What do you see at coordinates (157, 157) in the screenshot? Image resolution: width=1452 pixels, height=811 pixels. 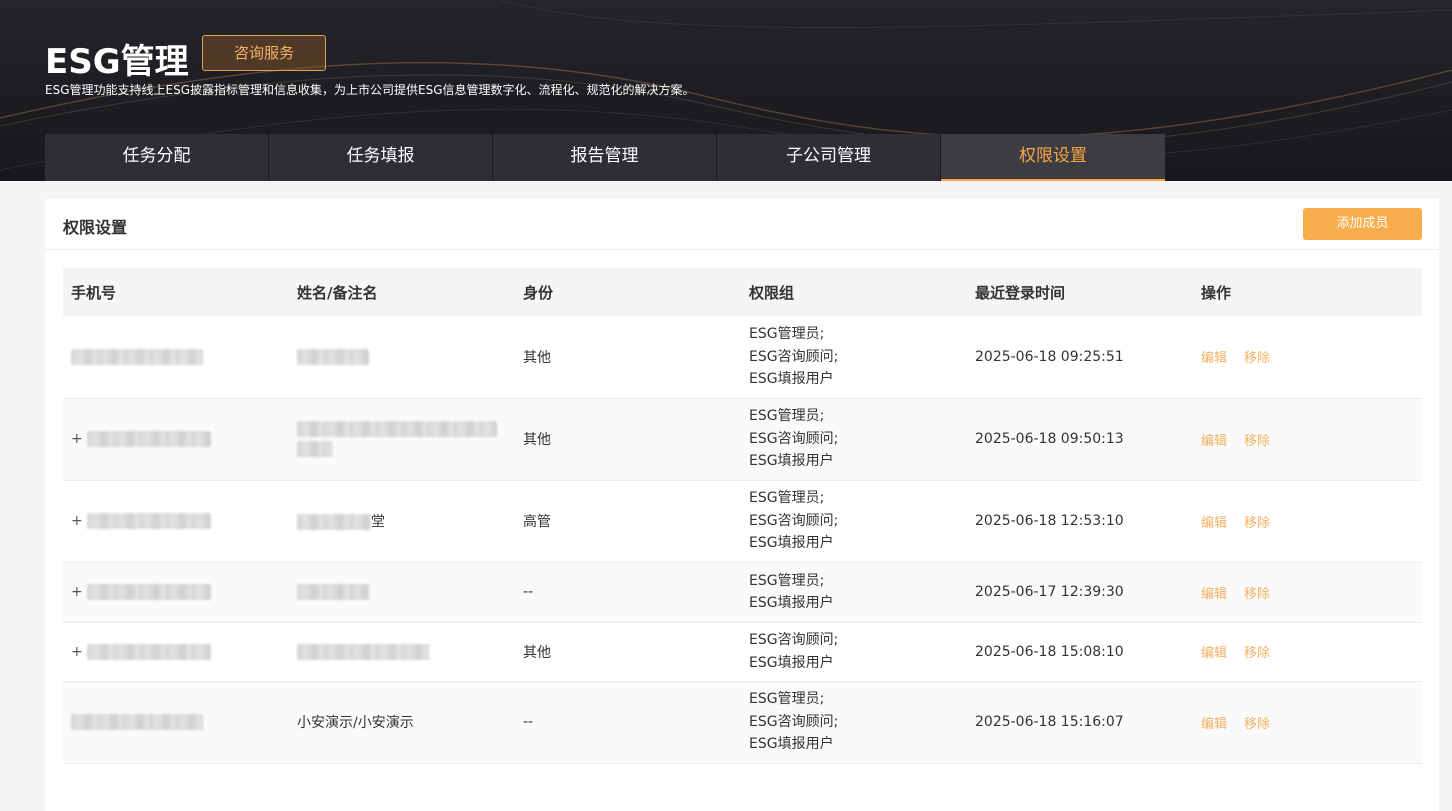 I see `tab-task-assign: 任务分配` at bounding box center [157, 157].